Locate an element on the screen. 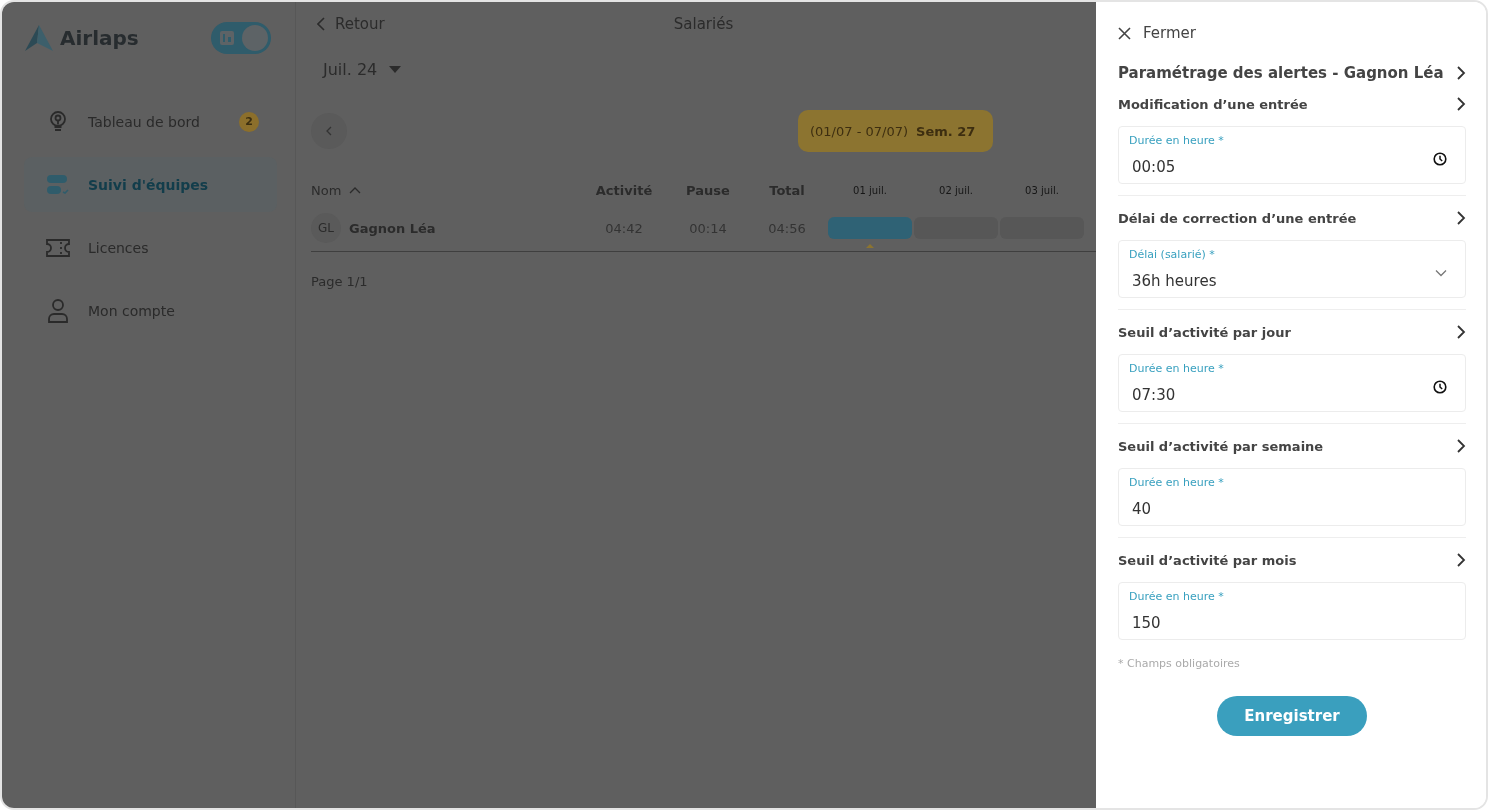 This screenshot has width=1488, height=810. ticket-icon is located at coordinates (58, 247).